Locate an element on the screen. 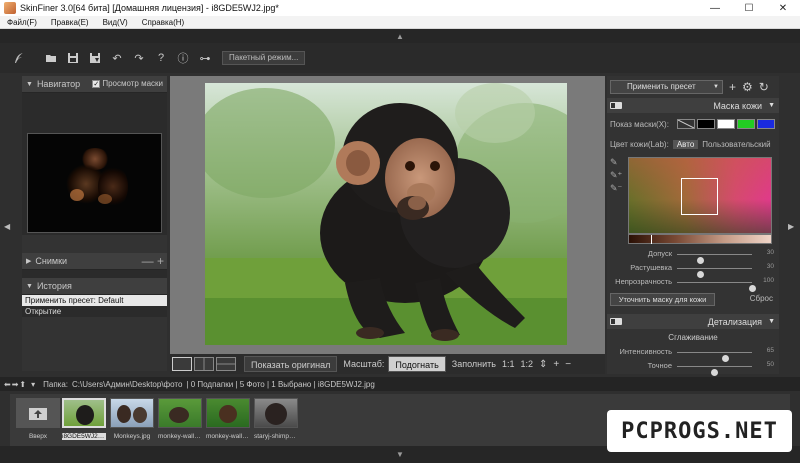 The image size is (800, 463). apply-preset-dropdown: Применить пресет is located at coordinates (666, 87).